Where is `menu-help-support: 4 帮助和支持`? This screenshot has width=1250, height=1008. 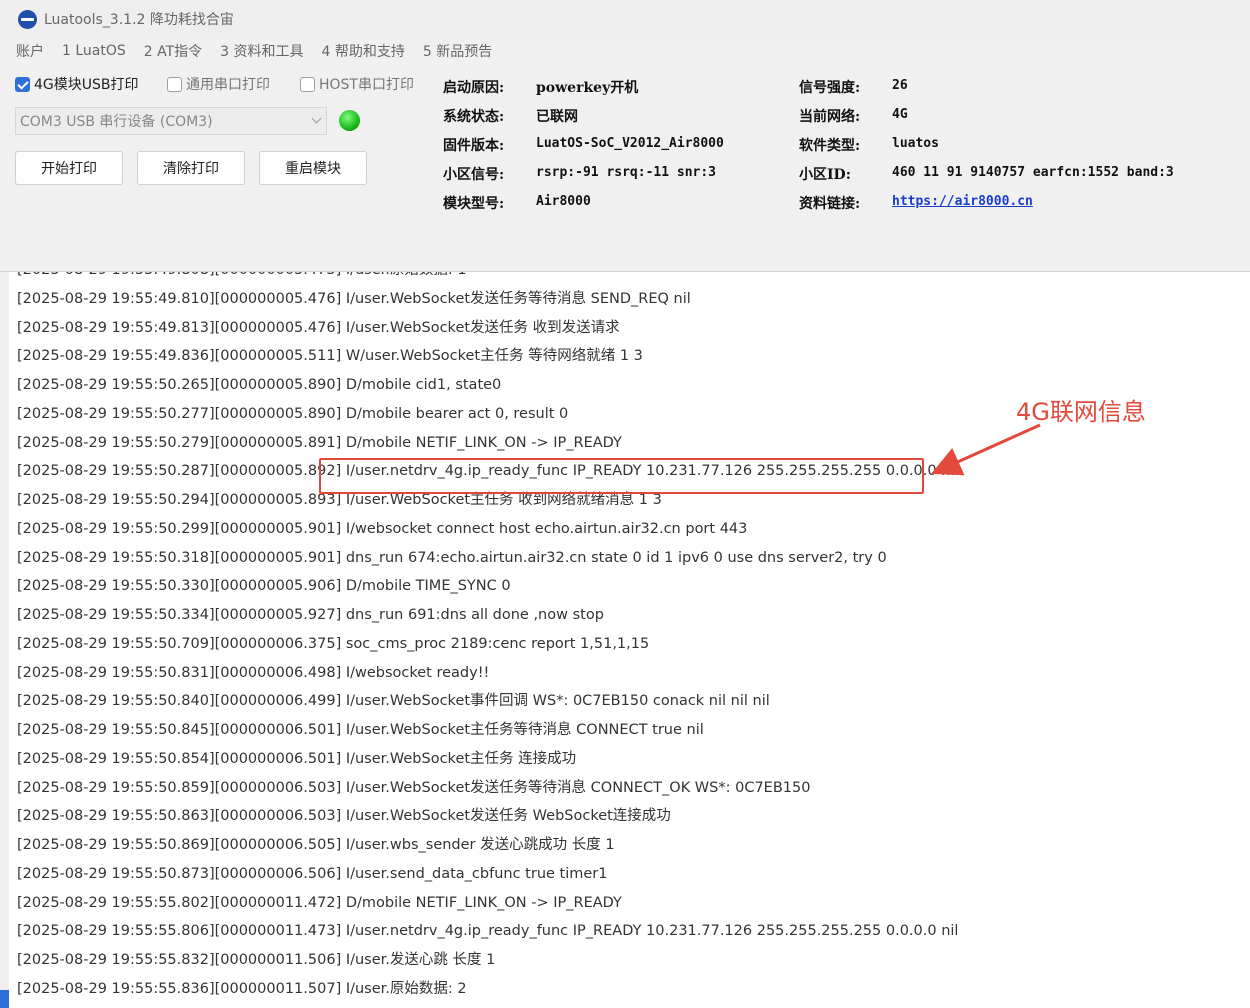
menu-help-support: 4 帮助和支持 is located at coordinates (363, 51).